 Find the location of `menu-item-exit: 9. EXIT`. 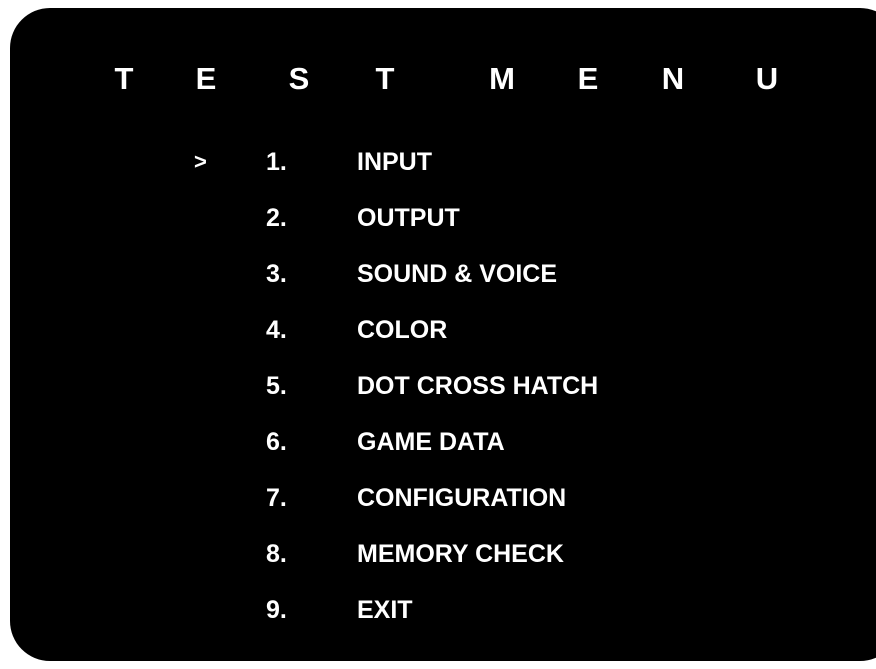

menu-item-exit: 9. EXIT is located at coordinates (443, 610).